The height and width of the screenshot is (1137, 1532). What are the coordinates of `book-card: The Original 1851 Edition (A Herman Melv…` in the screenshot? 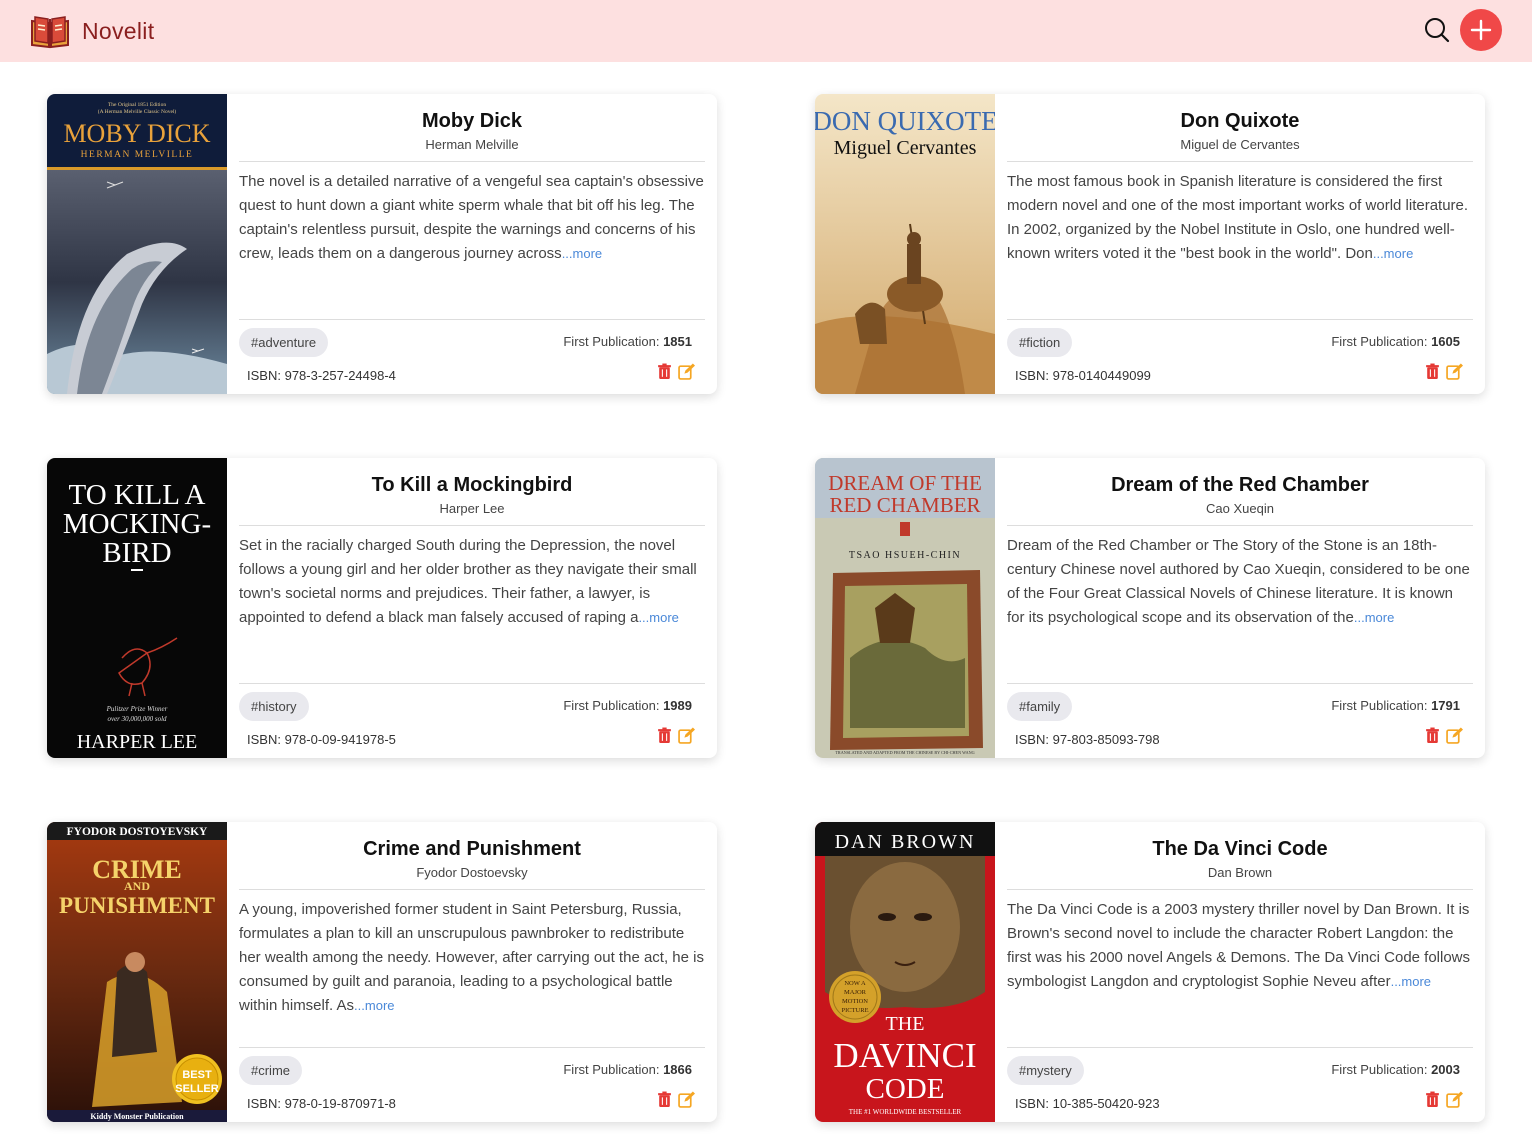 It's located at (382, 244).